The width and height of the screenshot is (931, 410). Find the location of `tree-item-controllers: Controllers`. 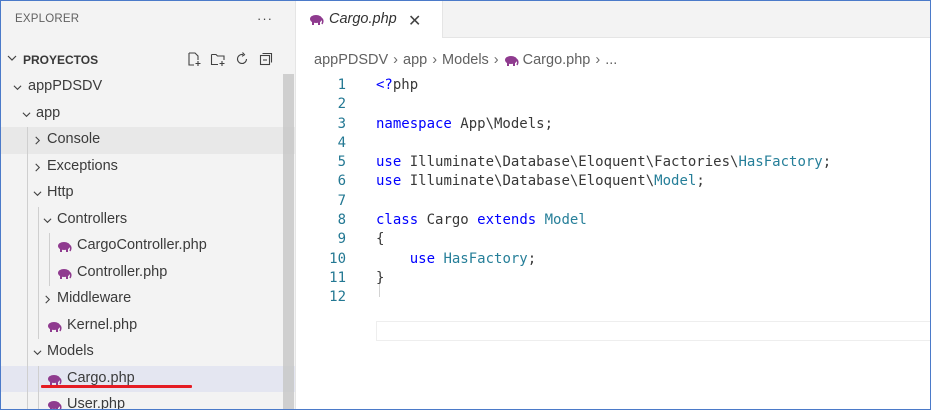

tree-item-controllers: Controllers is located at coordinates (148, 219).